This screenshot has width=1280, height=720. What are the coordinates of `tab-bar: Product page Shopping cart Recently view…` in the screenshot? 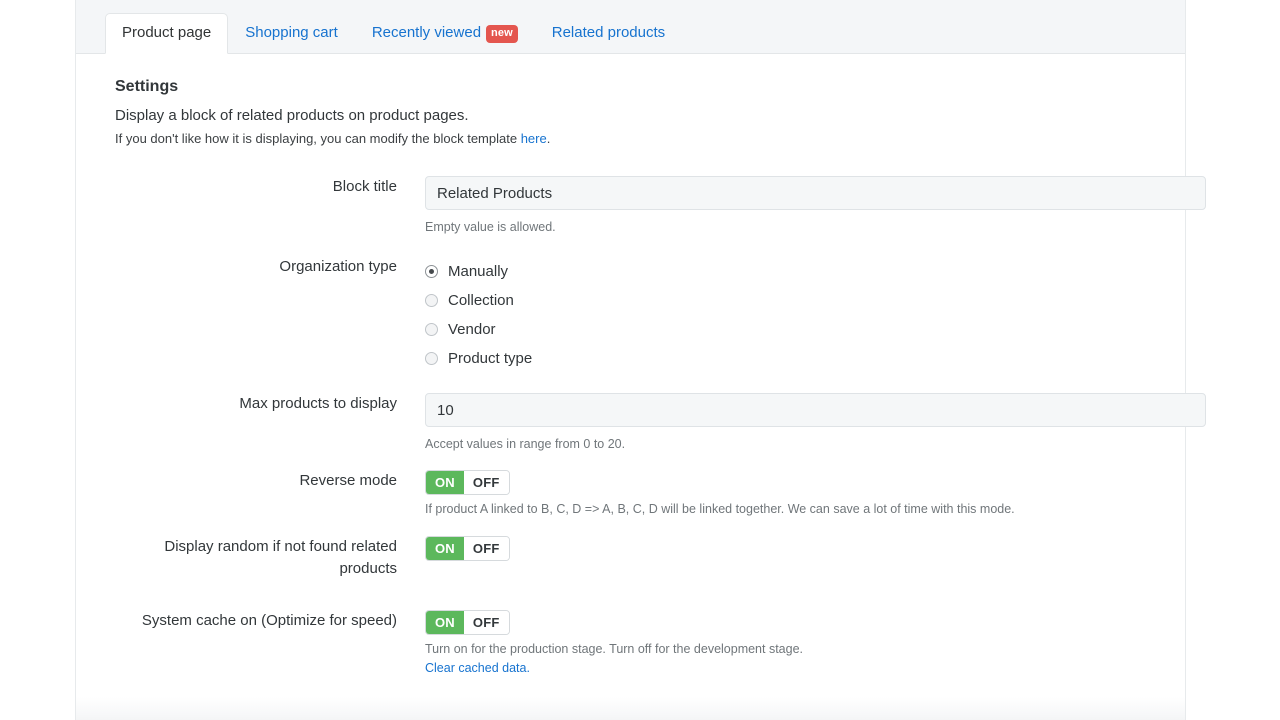 It's located at (630, 27).